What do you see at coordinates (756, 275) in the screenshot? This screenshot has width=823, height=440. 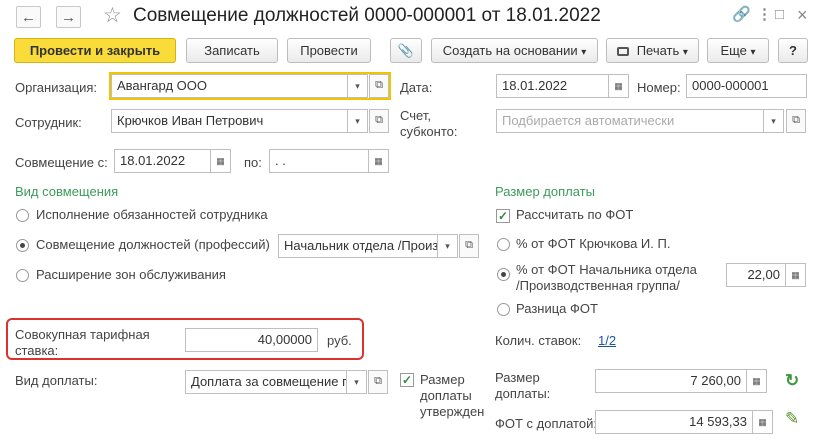 I see `percent-input: 22,00` at bounding box center [756, 275].